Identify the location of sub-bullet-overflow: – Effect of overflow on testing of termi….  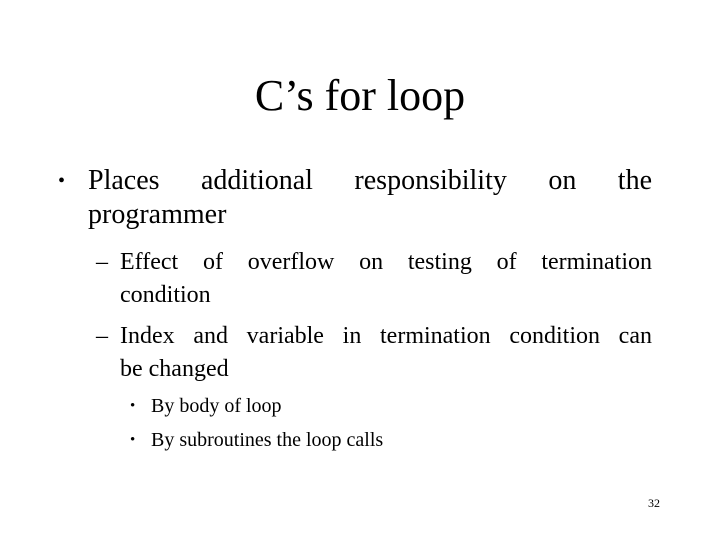
(374, 279).